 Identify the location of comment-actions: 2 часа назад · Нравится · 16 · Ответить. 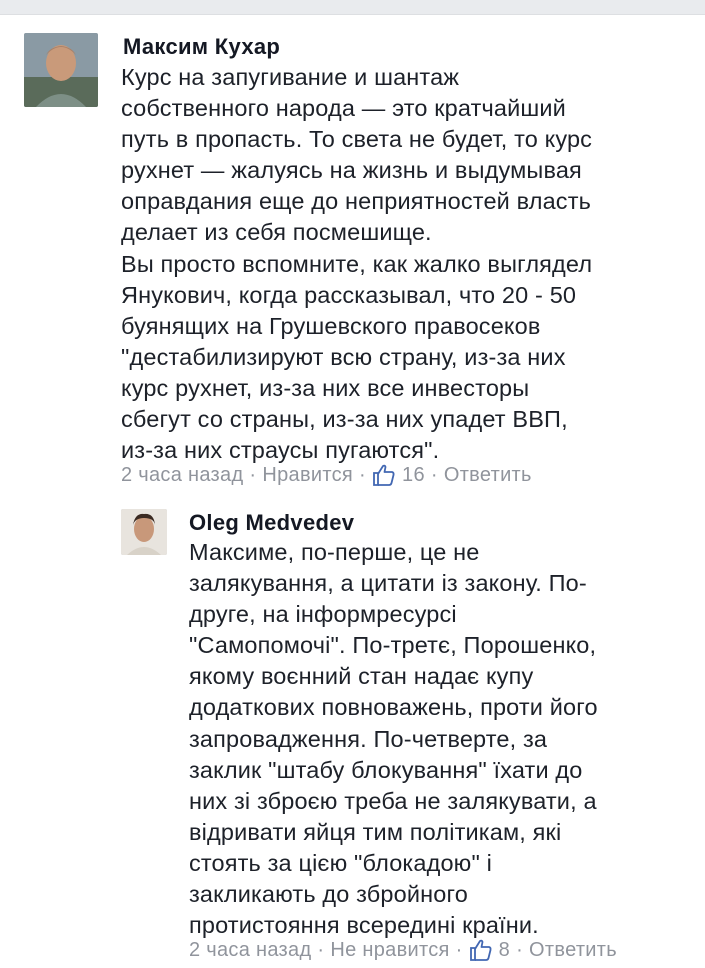
(326, 475).